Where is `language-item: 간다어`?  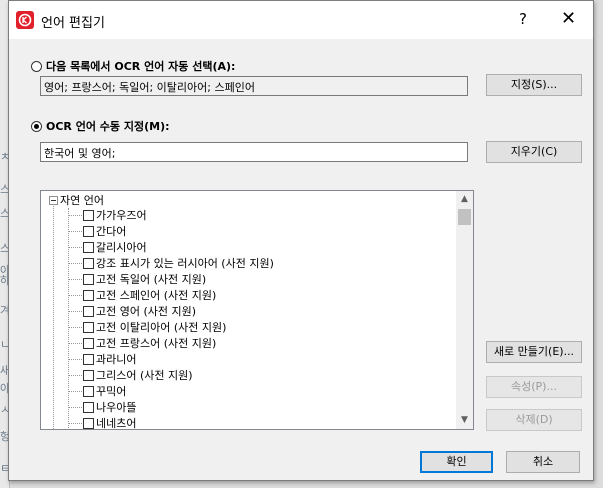 language-item: 간다어 is located at coordinates (97, 231).